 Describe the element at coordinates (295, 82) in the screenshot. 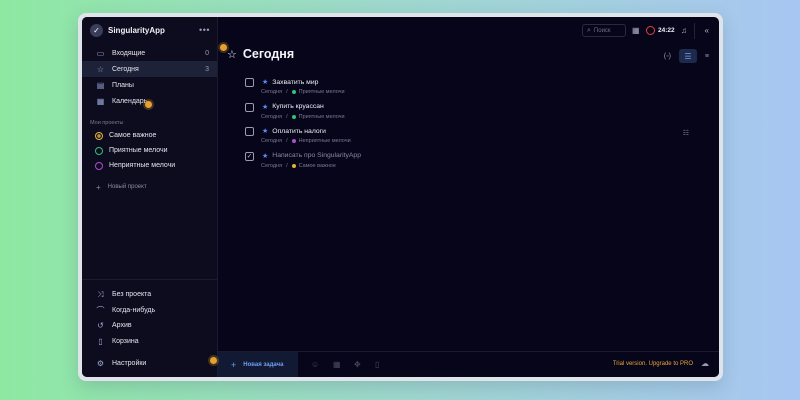

I see `task-title-text: Захватить мир` at that location.